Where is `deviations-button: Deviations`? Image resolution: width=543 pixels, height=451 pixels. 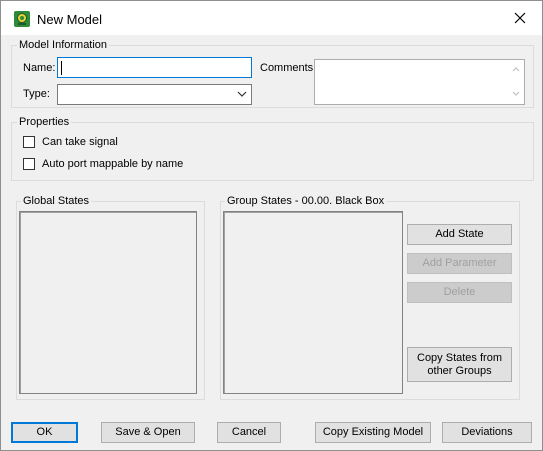
deviations-button: Deviations is located at coordinates (487, 432).